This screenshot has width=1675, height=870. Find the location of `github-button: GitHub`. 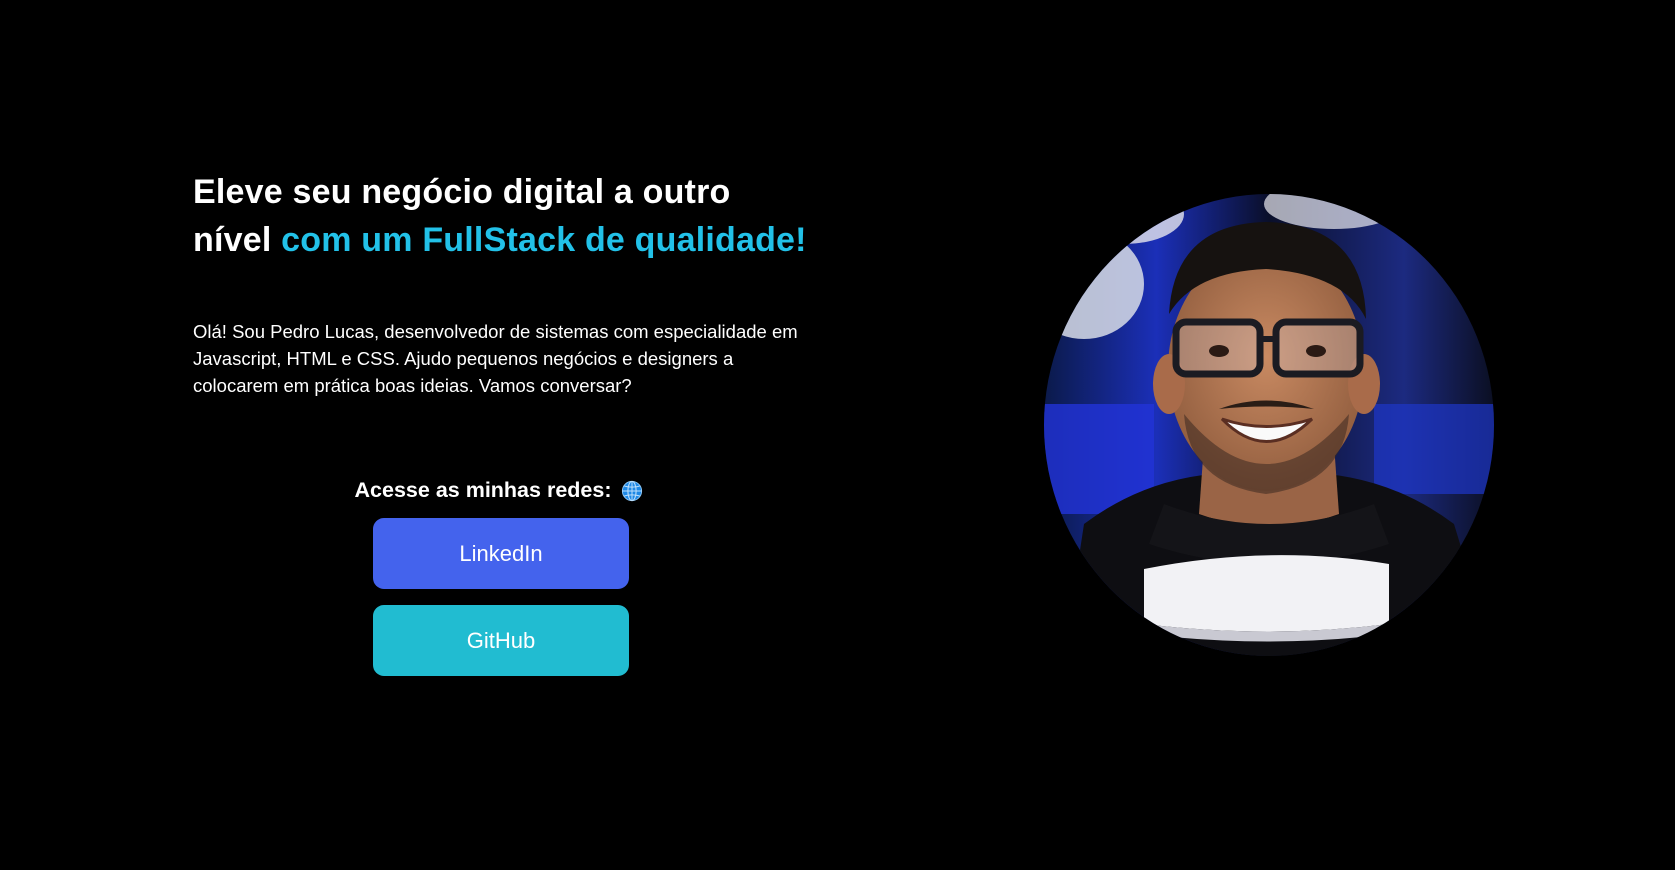

github-button: GitHub is located at coordinates (501, 640).